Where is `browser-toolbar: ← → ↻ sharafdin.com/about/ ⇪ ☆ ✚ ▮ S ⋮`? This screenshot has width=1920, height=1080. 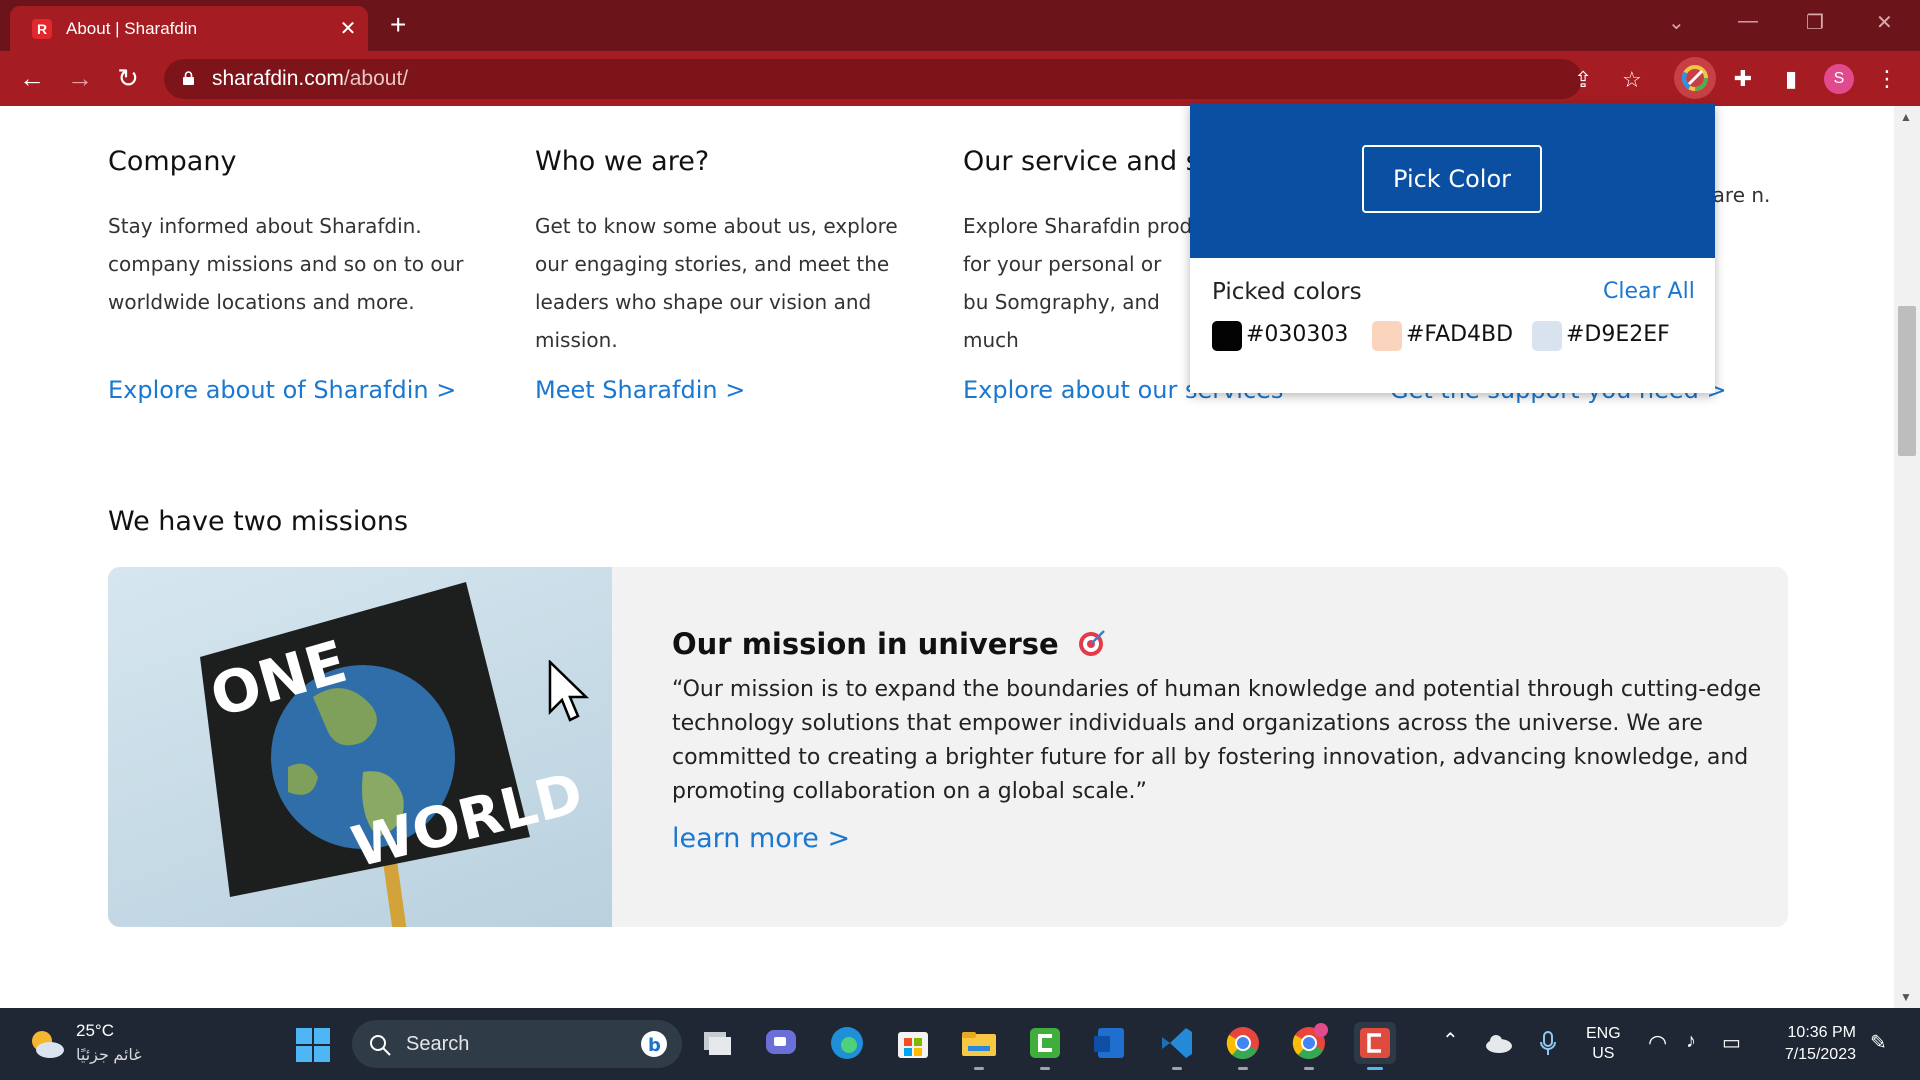 browser-toolbar: ← → ↻ sharafdin.com/about/ ⇪ ☆ ✚ ▮ S ⋮ is located at coordinates (960, 78).